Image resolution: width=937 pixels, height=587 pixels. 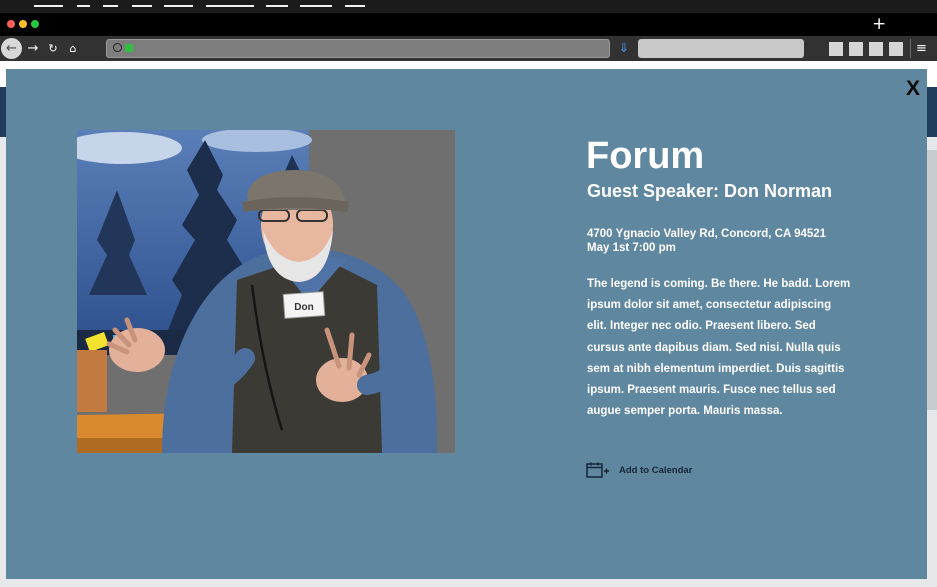 I want to click on toolbar-divider, so click(x=910, y=48).